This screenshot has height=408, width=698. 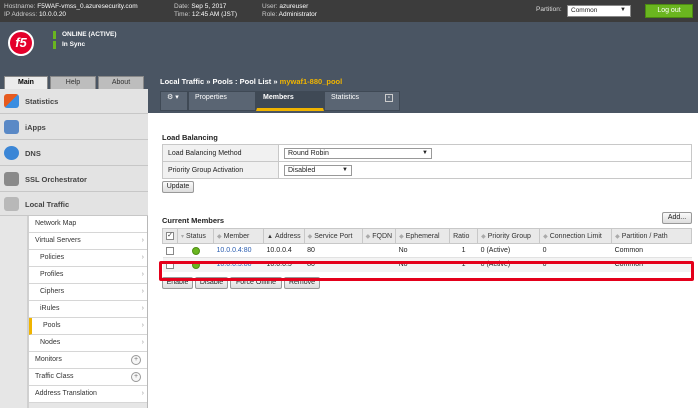 I want to click on current-members-title: Current Members, so click(x=193, y=220).